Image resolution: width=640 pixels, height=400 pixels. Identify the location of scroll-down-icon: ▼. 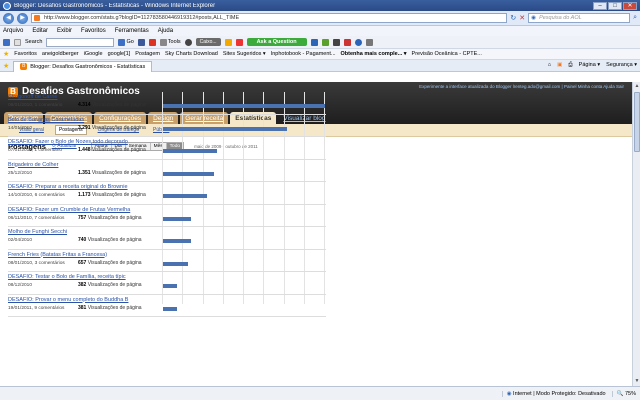
(637, 381).